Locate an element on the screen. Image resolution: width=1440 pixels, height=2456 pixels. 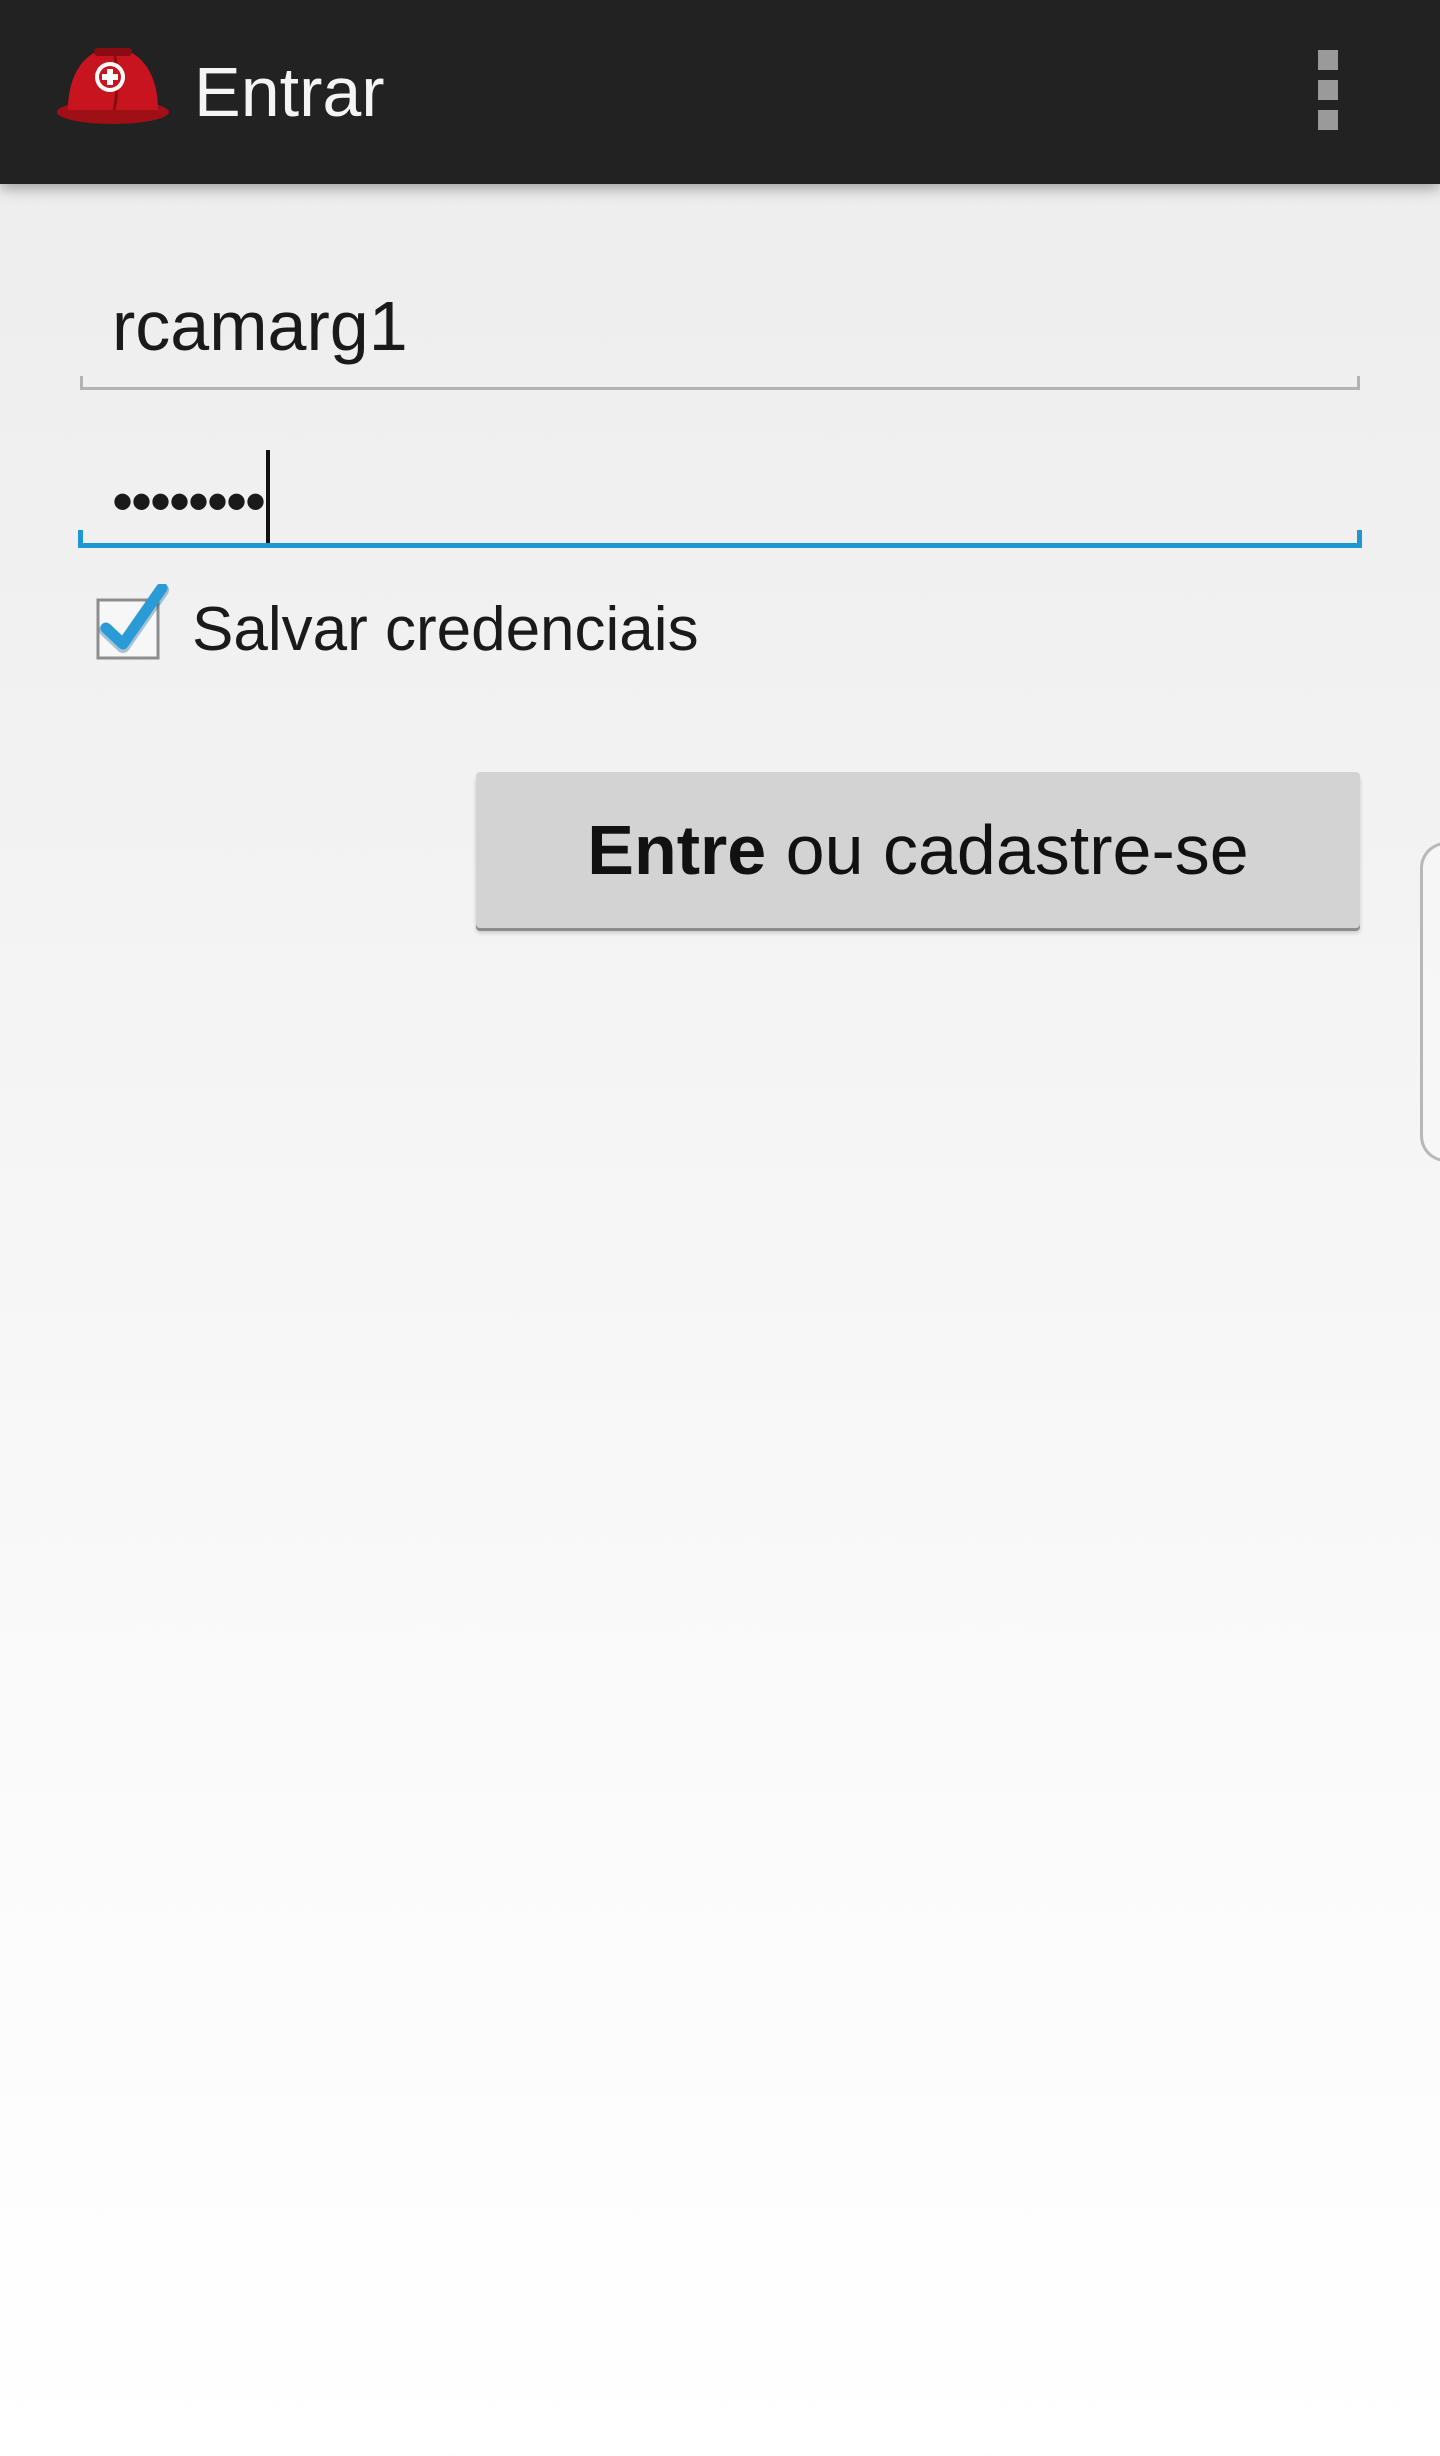
save-credentials-label: Salvar credenciais is located at coordinates (445, 629).